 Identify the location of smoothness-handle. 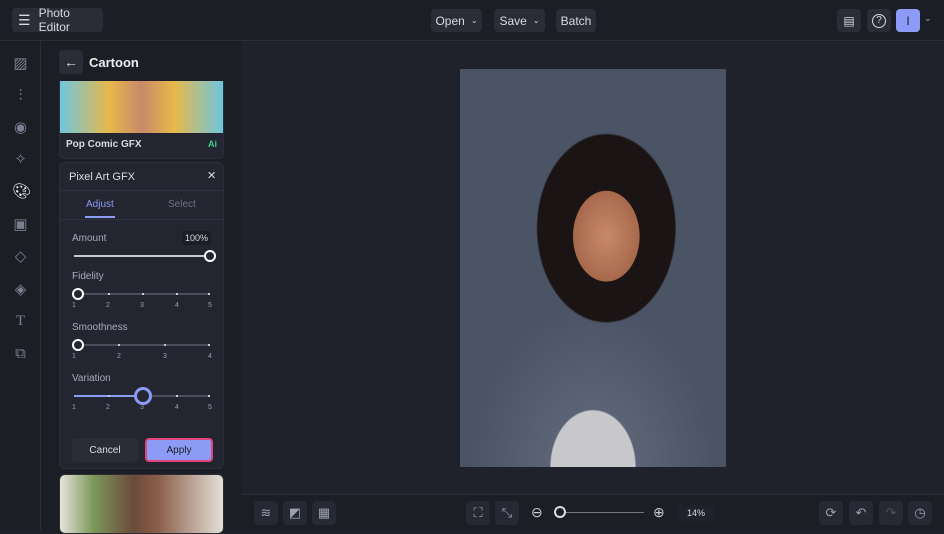
(78, 345).